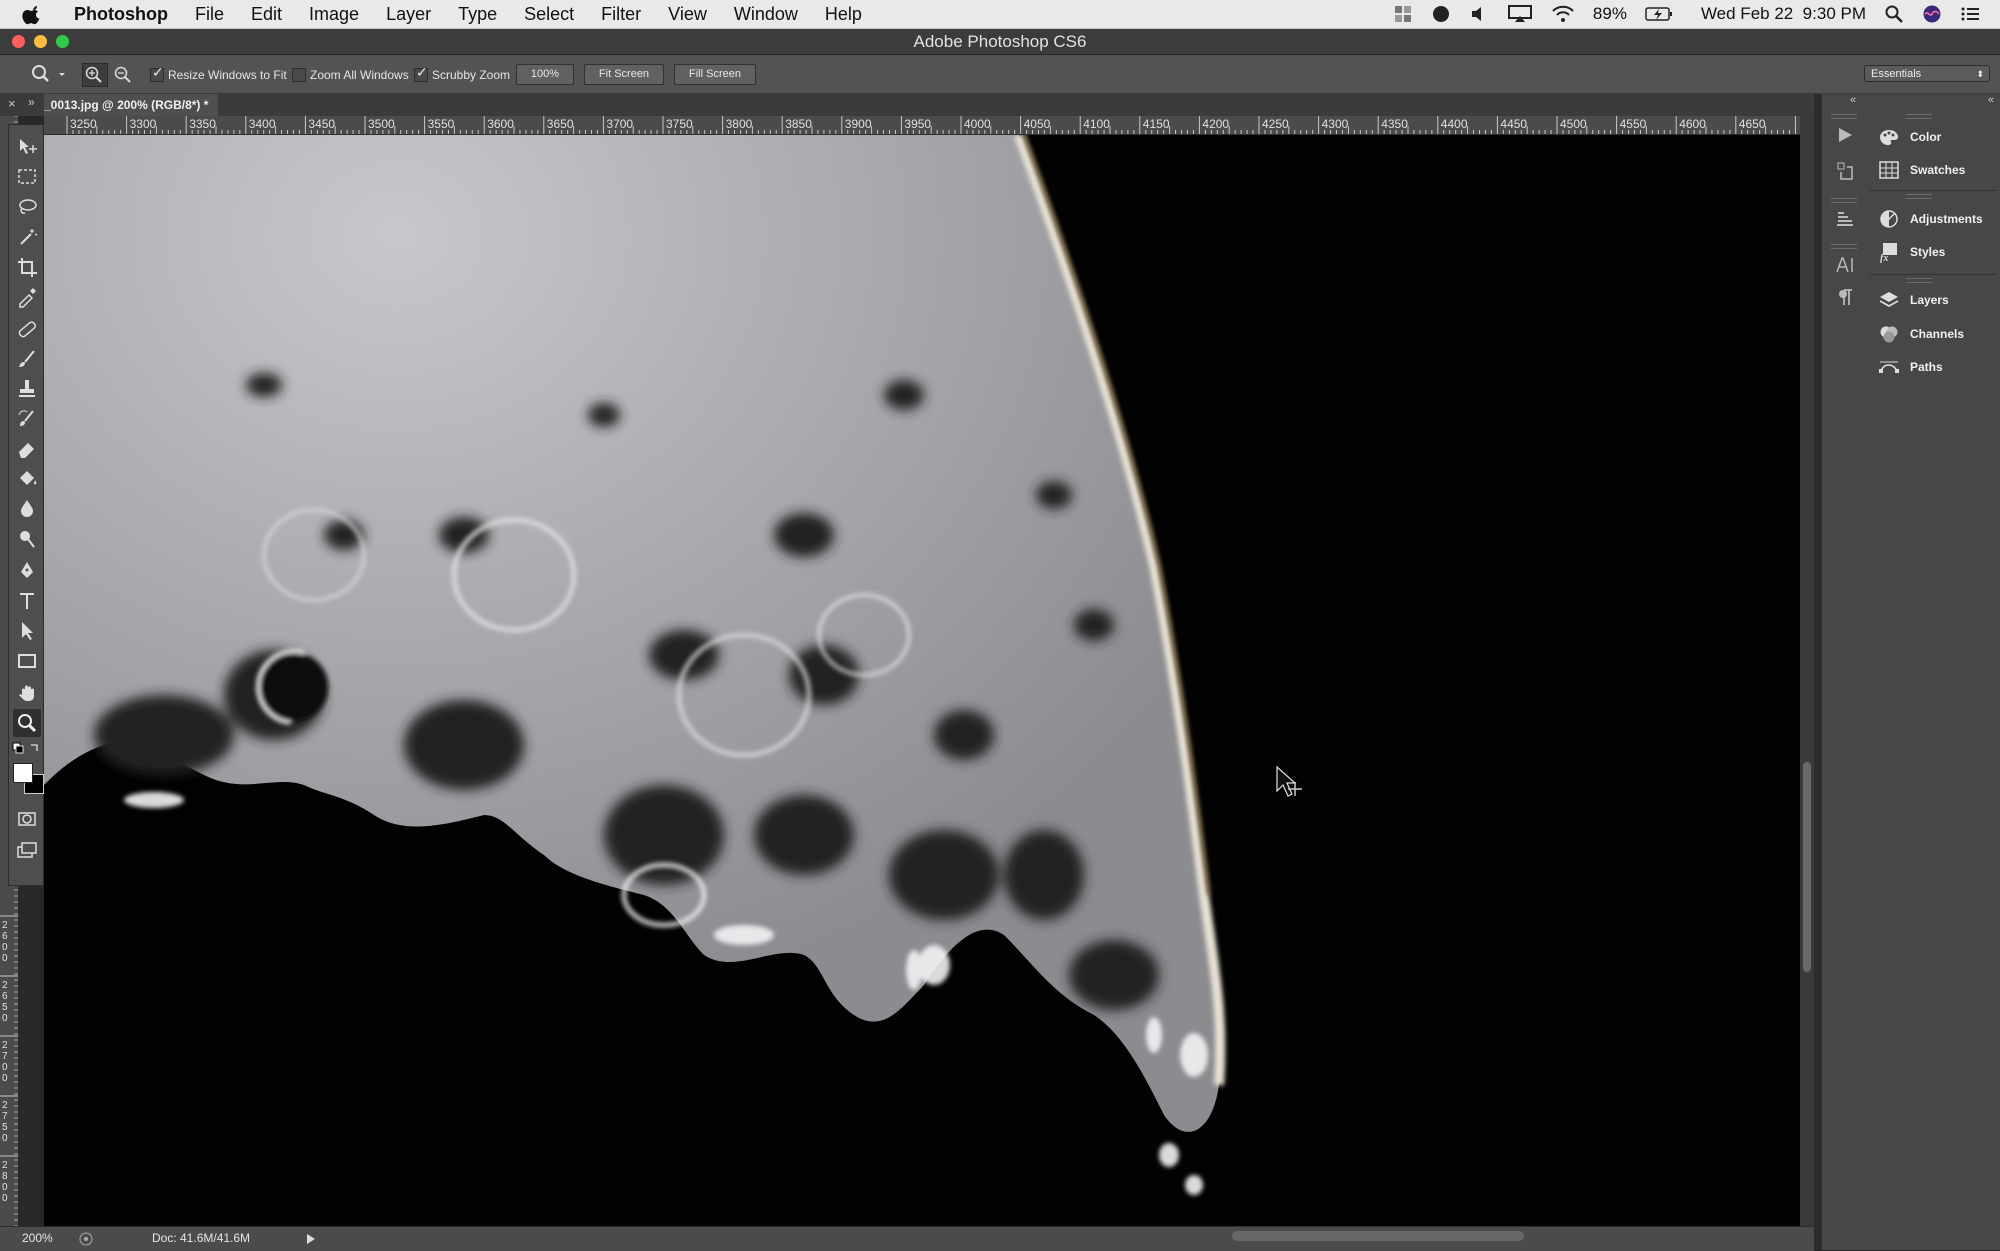 The image size is (2000, 1251). Describe the element at coordinates (27, 509) in the screenshot. I see `blur-tool` at that location.